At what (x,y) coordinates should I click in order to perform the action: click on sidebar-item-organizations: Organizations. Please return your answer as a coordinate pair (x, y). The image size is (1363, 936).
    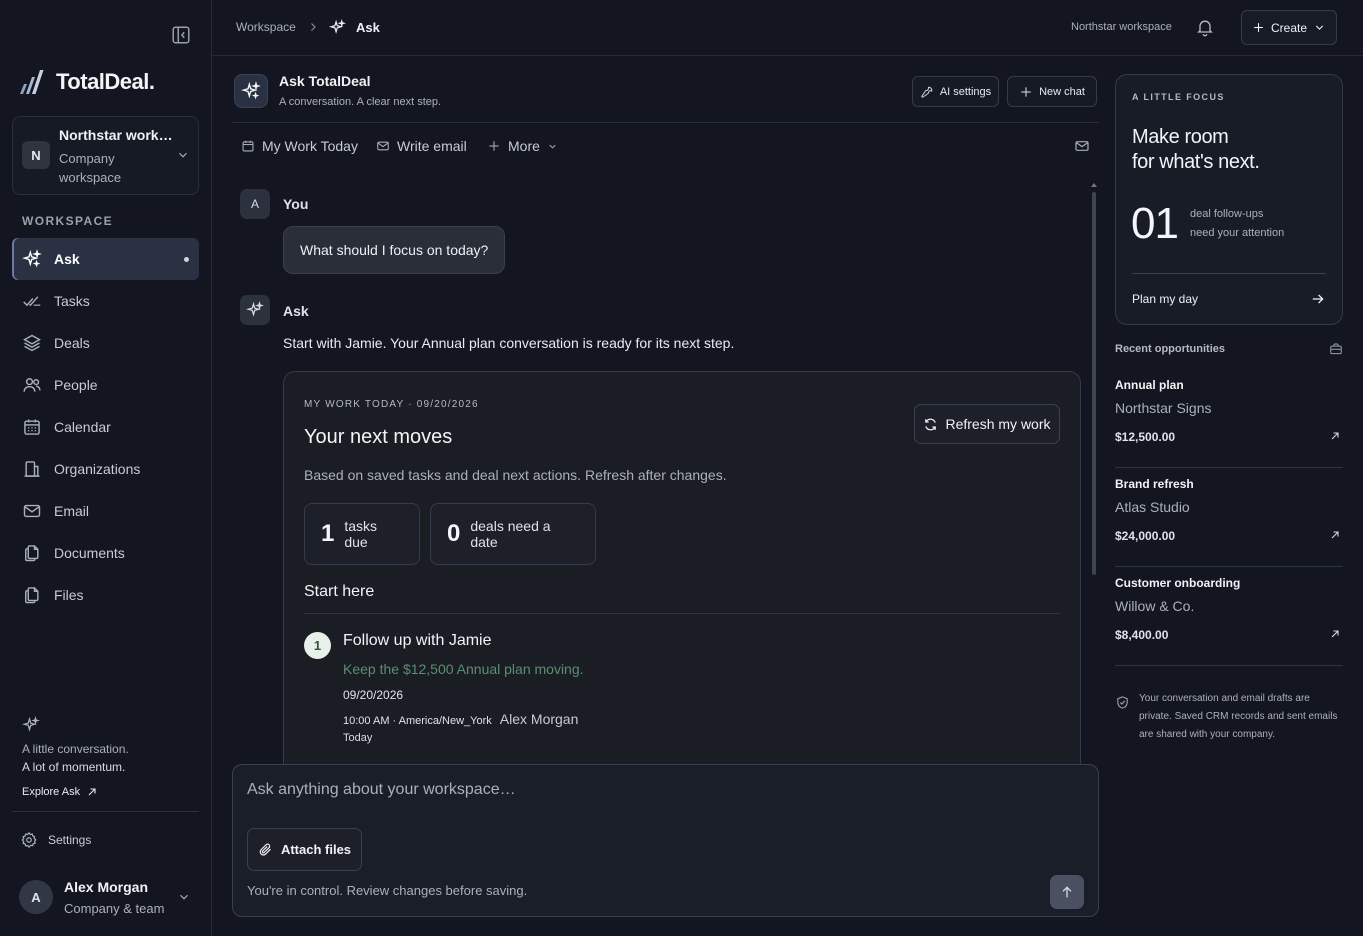
    Looking at the image, I should click on (105, 469).